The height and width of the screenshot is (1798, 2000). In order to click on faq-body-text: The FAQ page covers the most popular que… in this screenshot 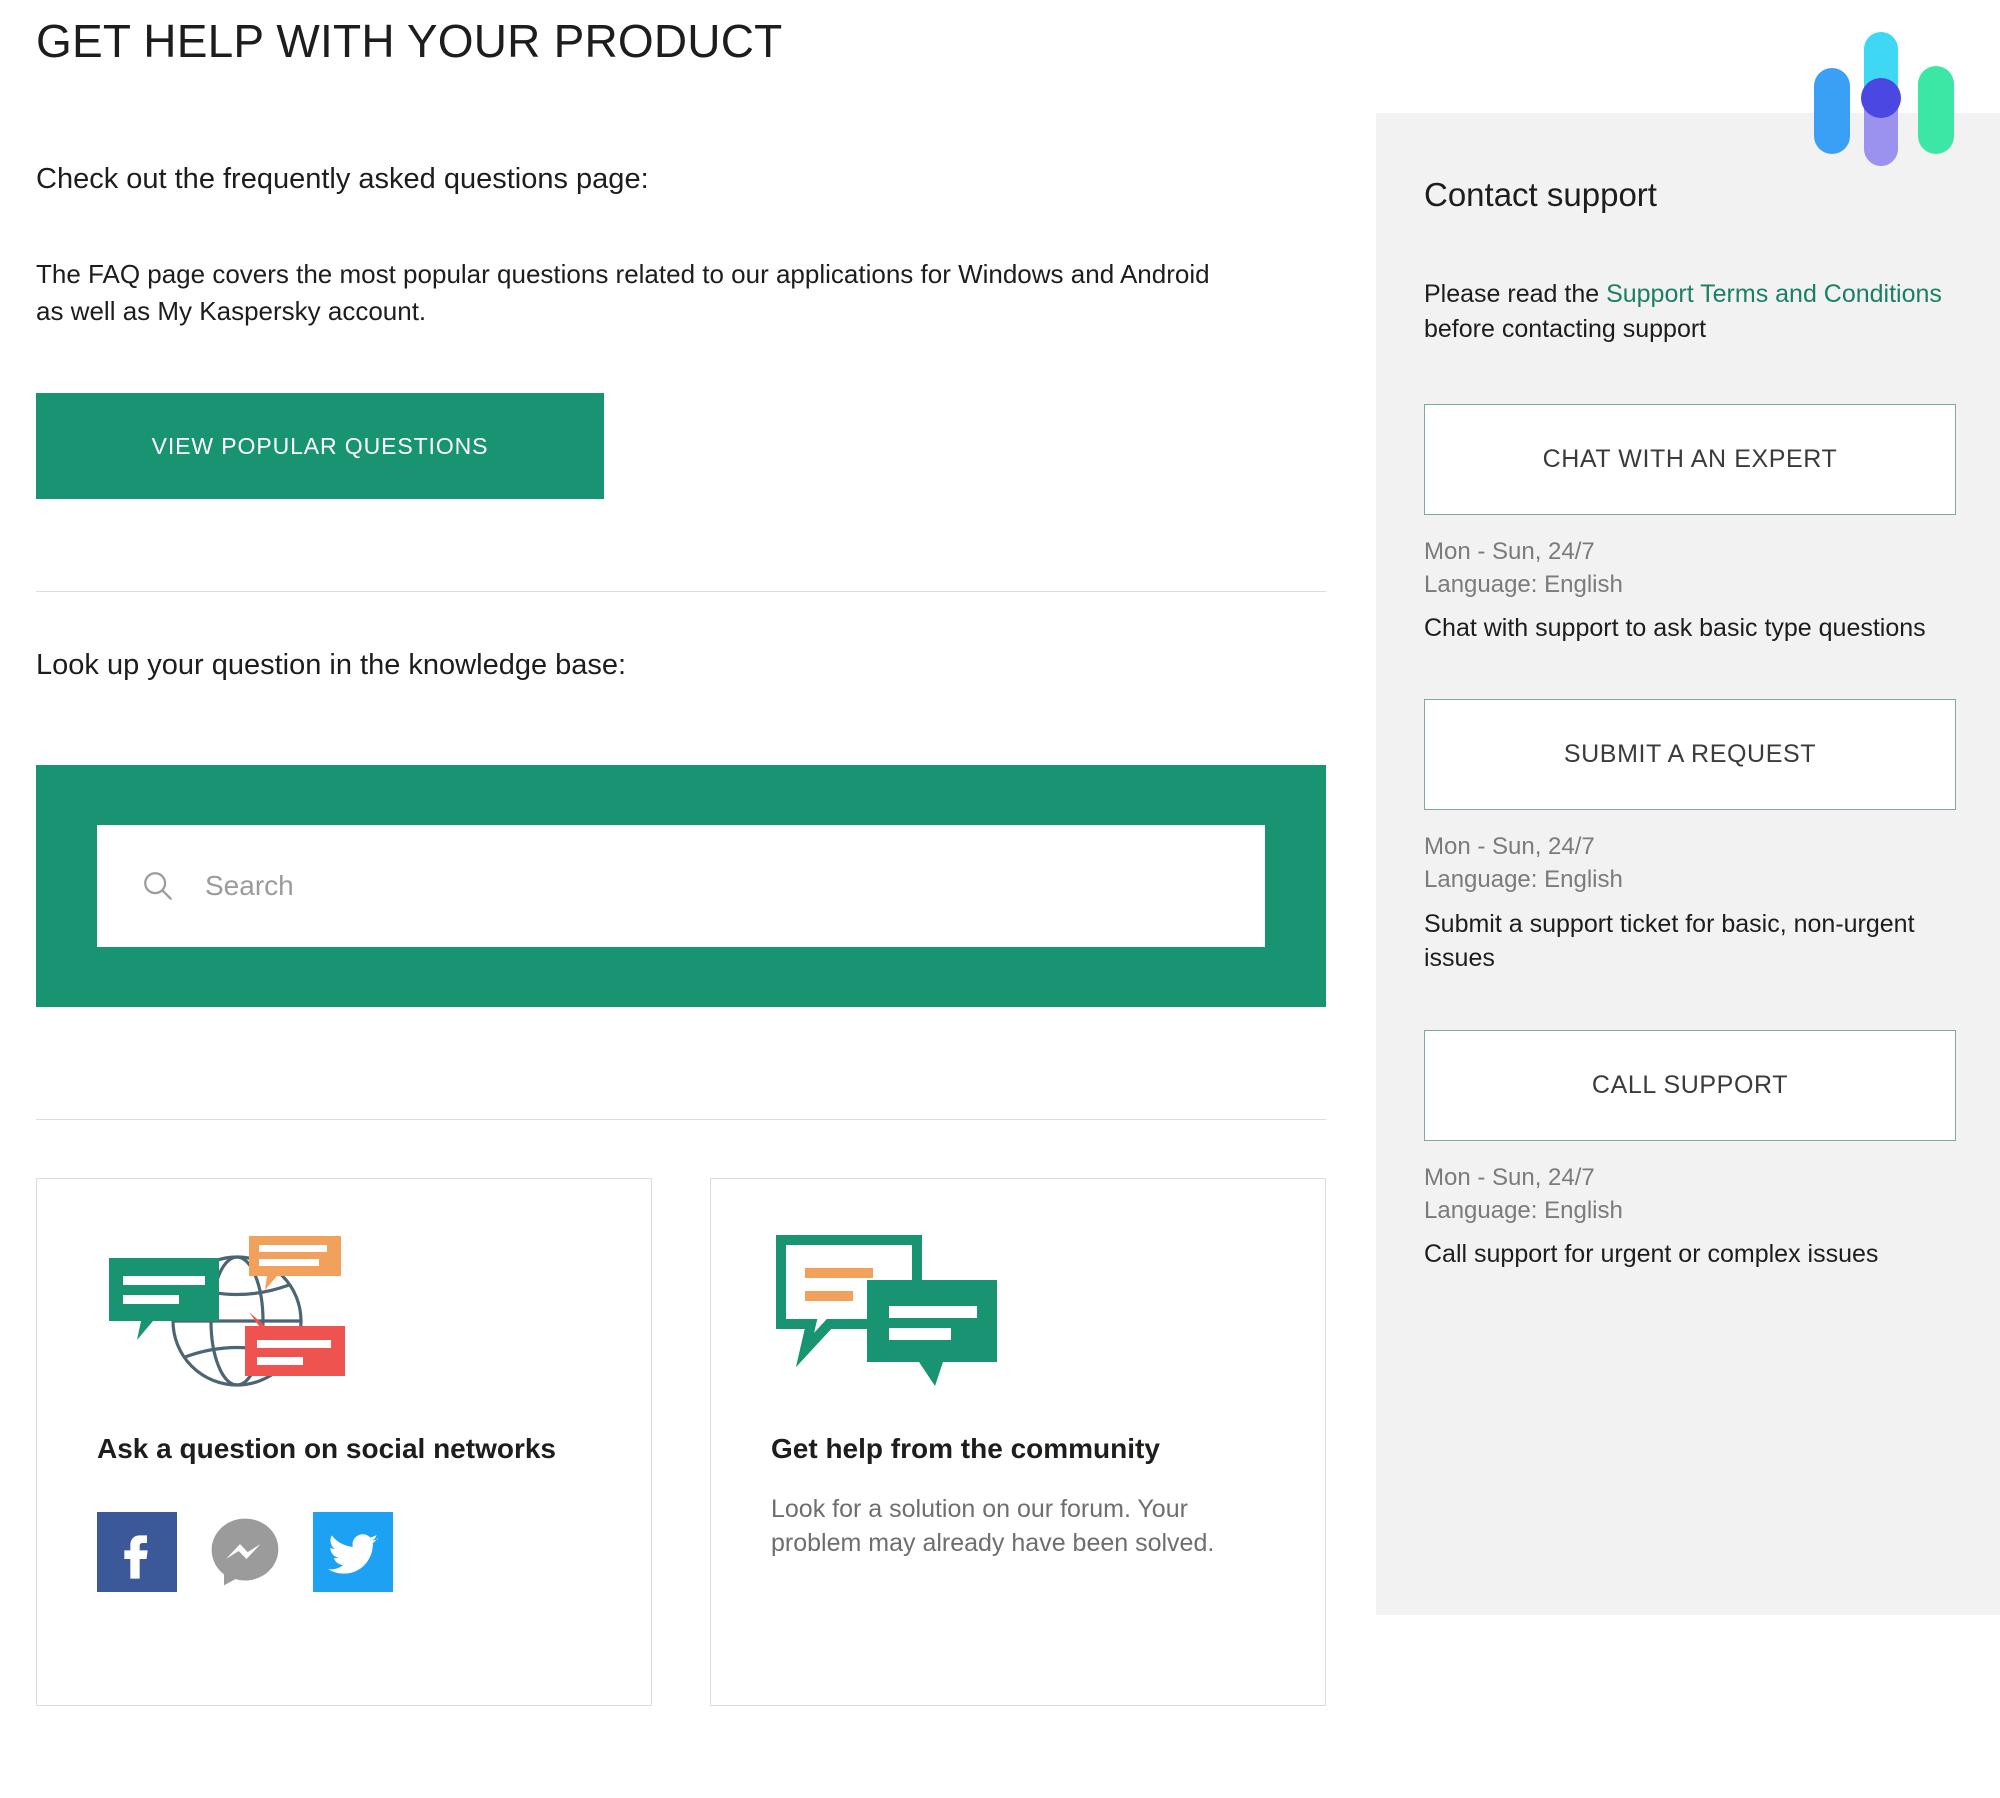, I will do `click(623, 293)`.